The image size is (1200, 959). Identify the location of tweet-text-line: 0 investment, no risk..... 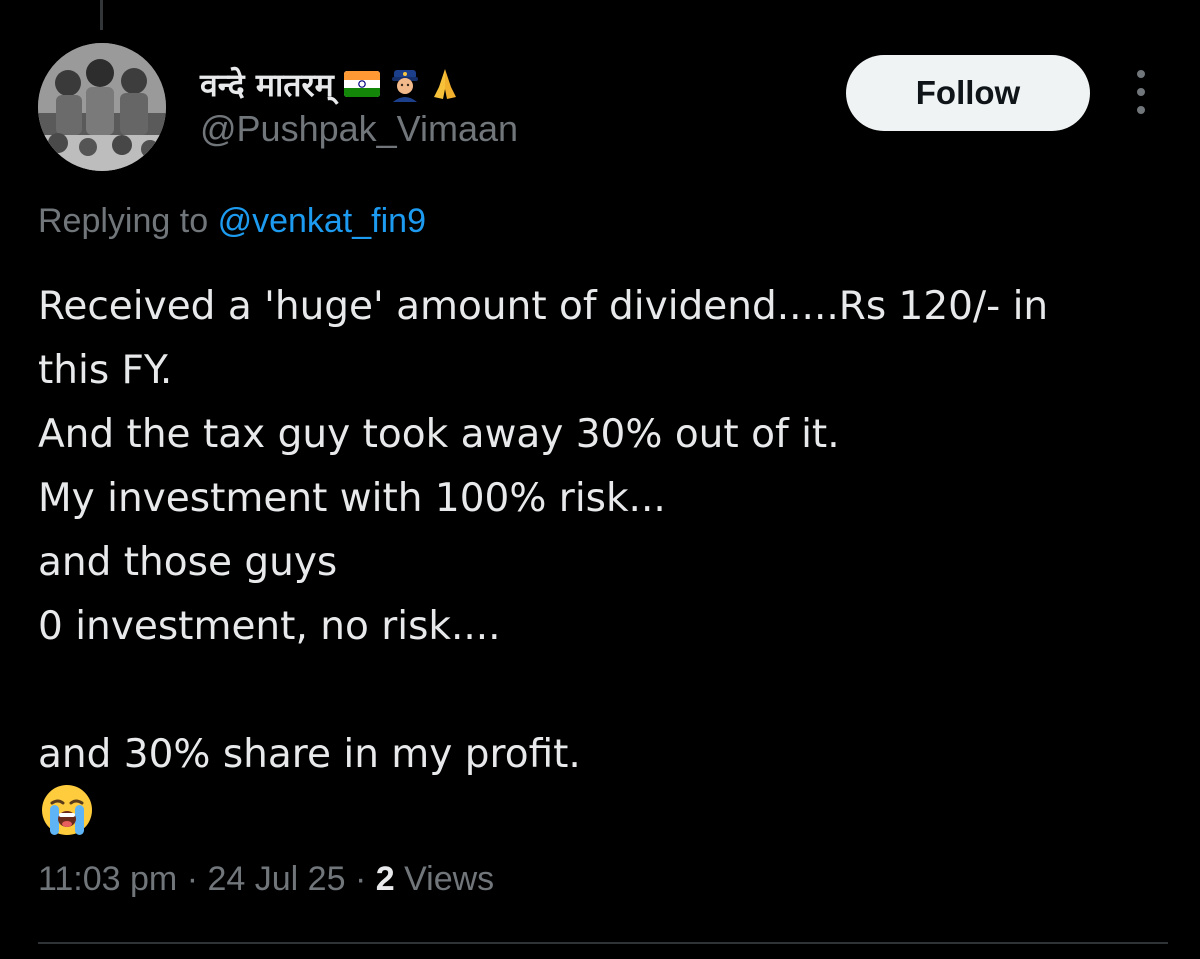
(269, 626).